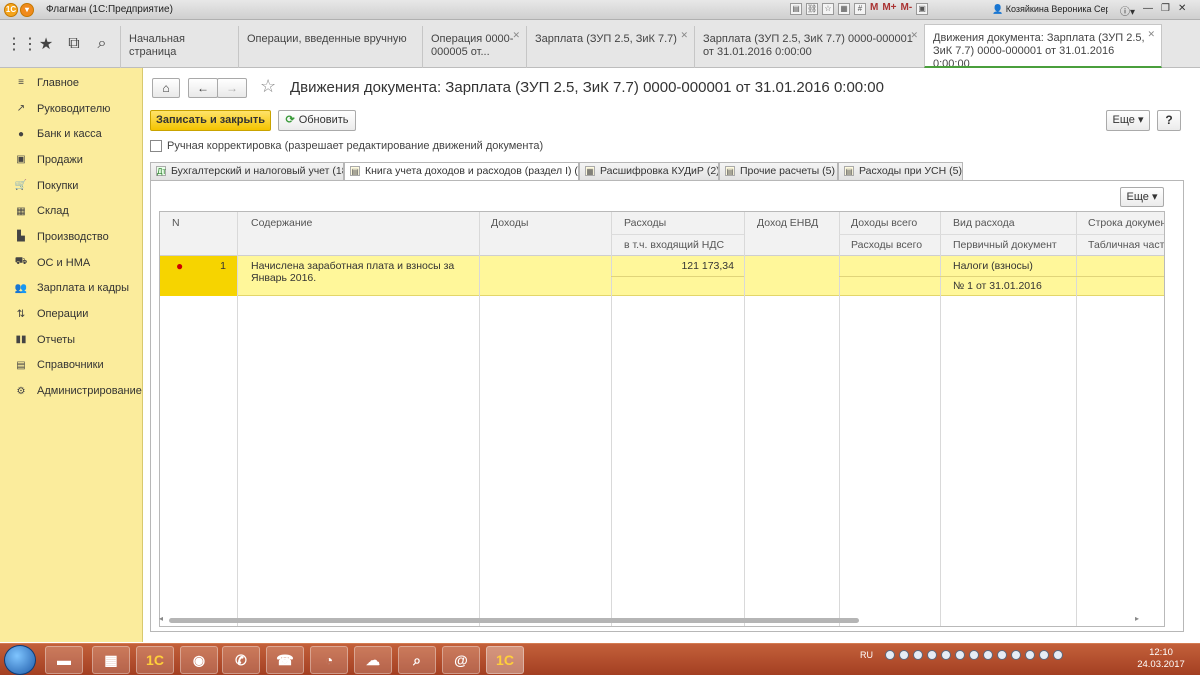 The height and width of the screenshot is (675, 1200). Describe the element at coordinates (874, 9) in the screenshot. I see `memory-m-button: M` at that location.